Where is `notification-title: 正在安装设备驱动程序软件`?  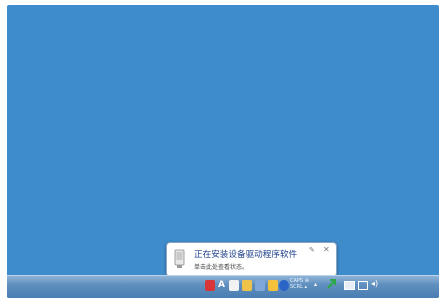 notification-title: 正在安装设备驱动程序软件 is located at coordinates (246, 255).